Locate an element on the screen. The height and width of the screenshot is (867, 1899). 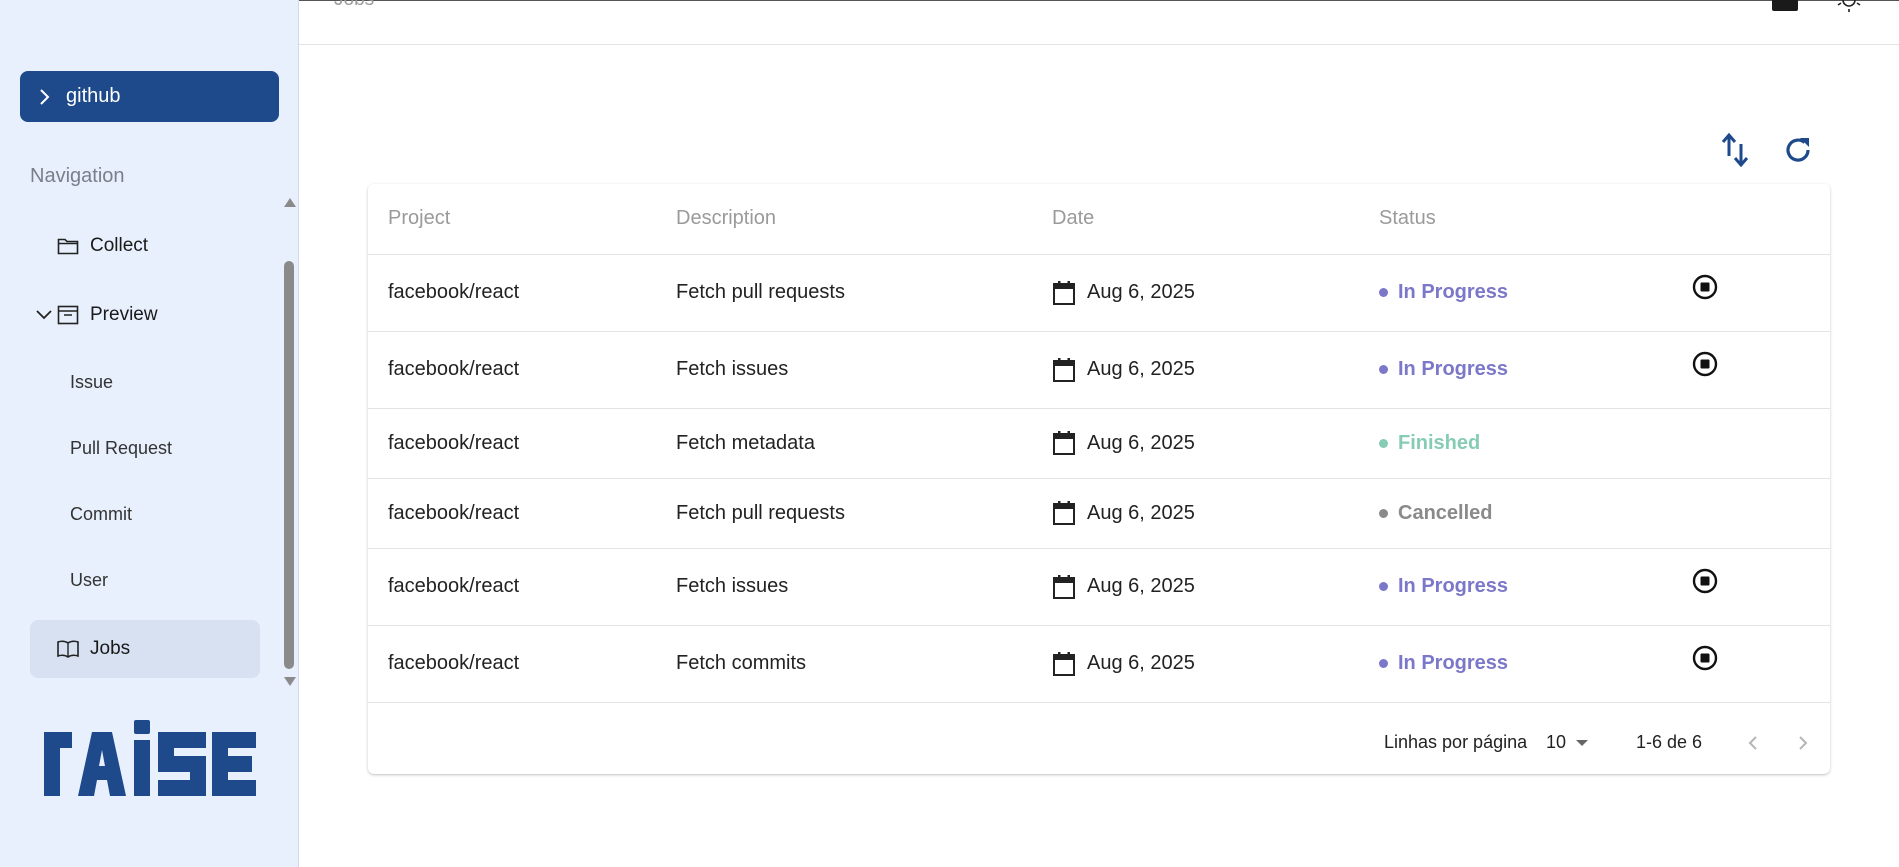
sidebar-item-user: User is located at coordinates (89, 580).